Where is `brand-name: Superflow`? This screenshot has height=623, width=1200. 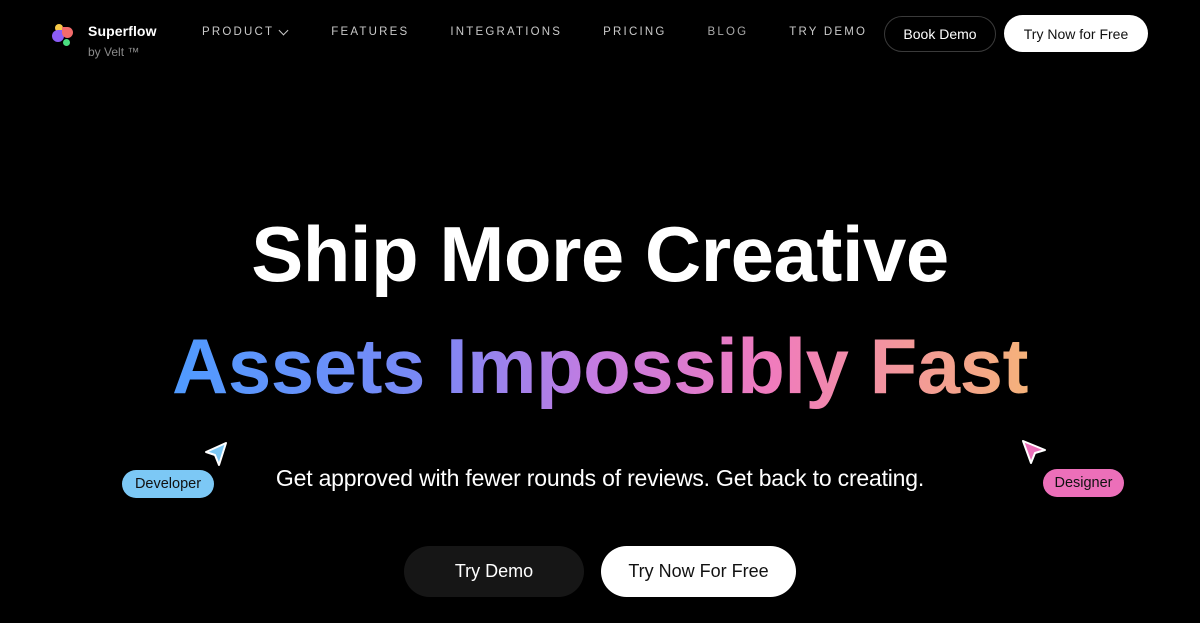 brand-name: Superflow is located at coordinates (122, 31).